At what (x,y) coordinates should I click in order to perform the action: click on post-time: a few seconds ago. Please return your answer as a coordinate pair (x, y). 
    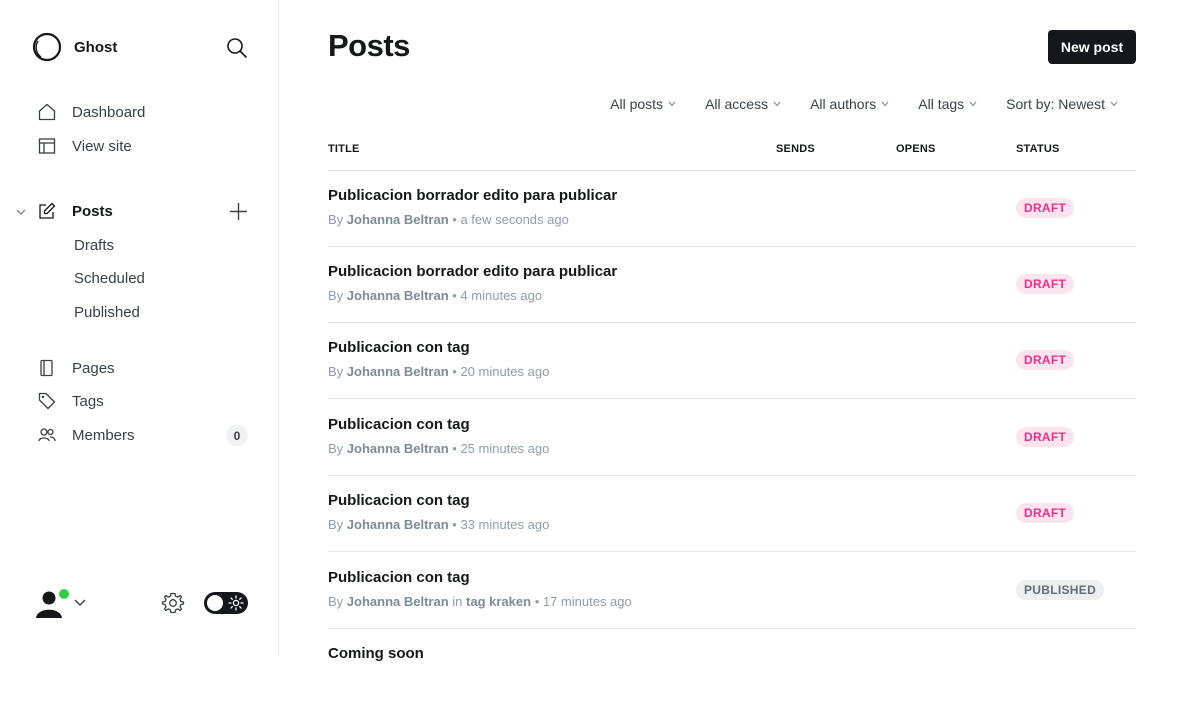
    Looking at the image, I should click on (514, 219).